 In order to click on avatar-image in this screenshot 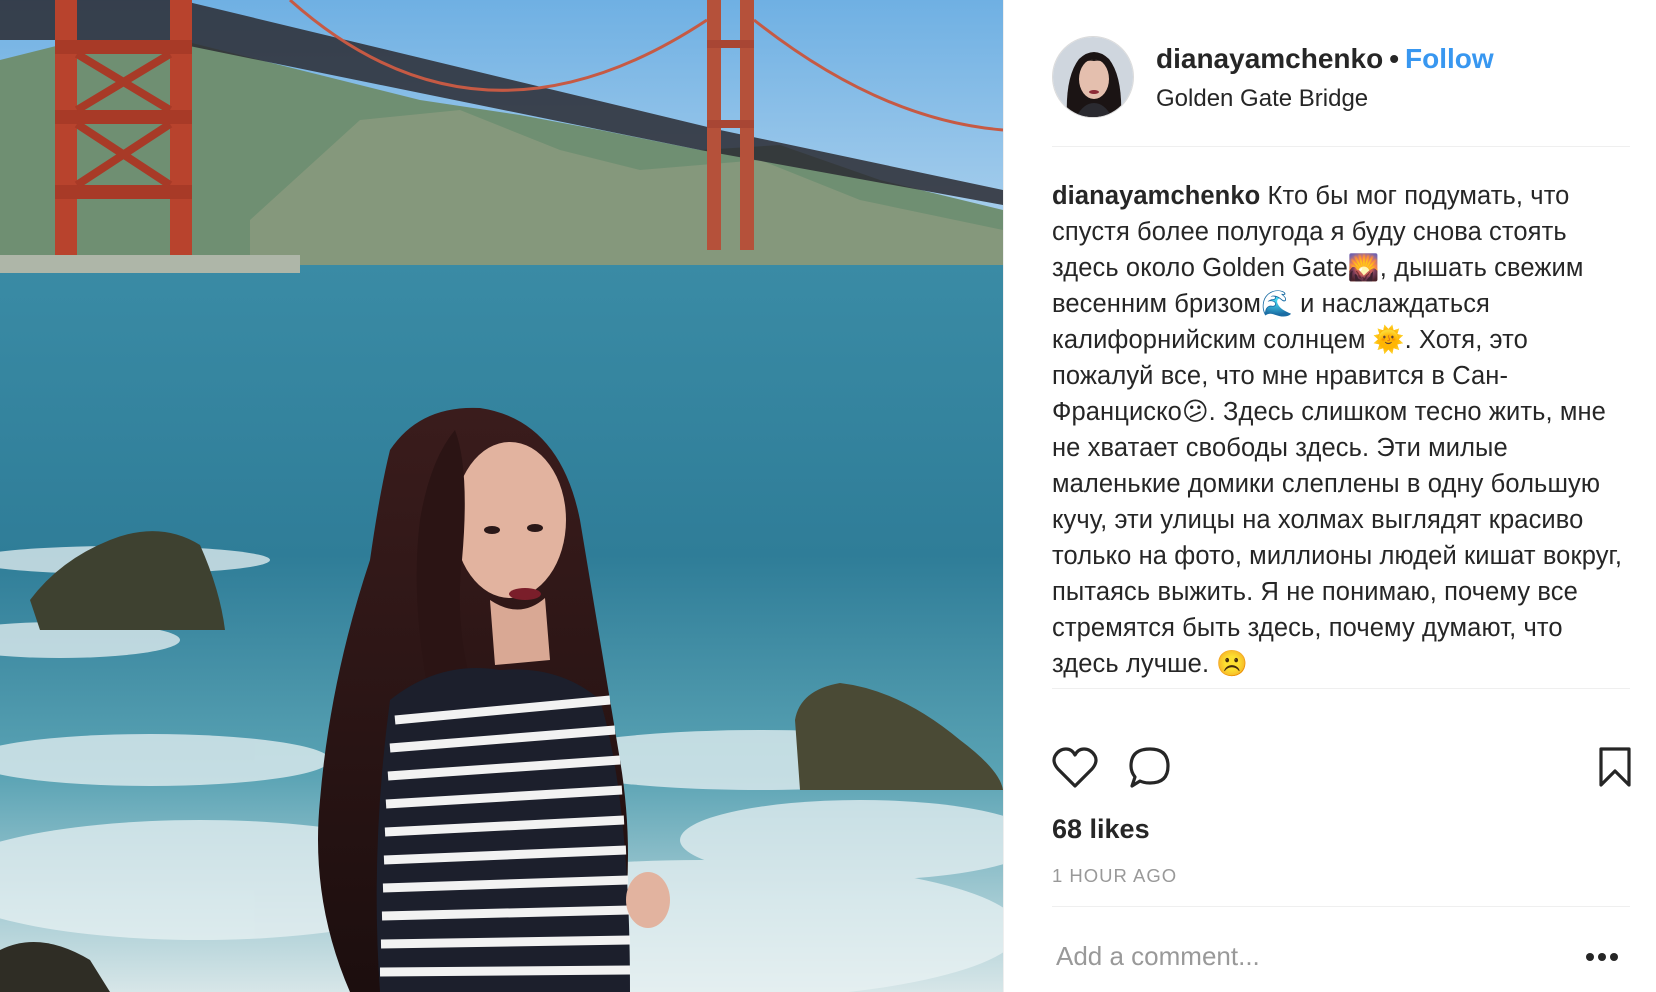, I will do `click(1093, 77)`.